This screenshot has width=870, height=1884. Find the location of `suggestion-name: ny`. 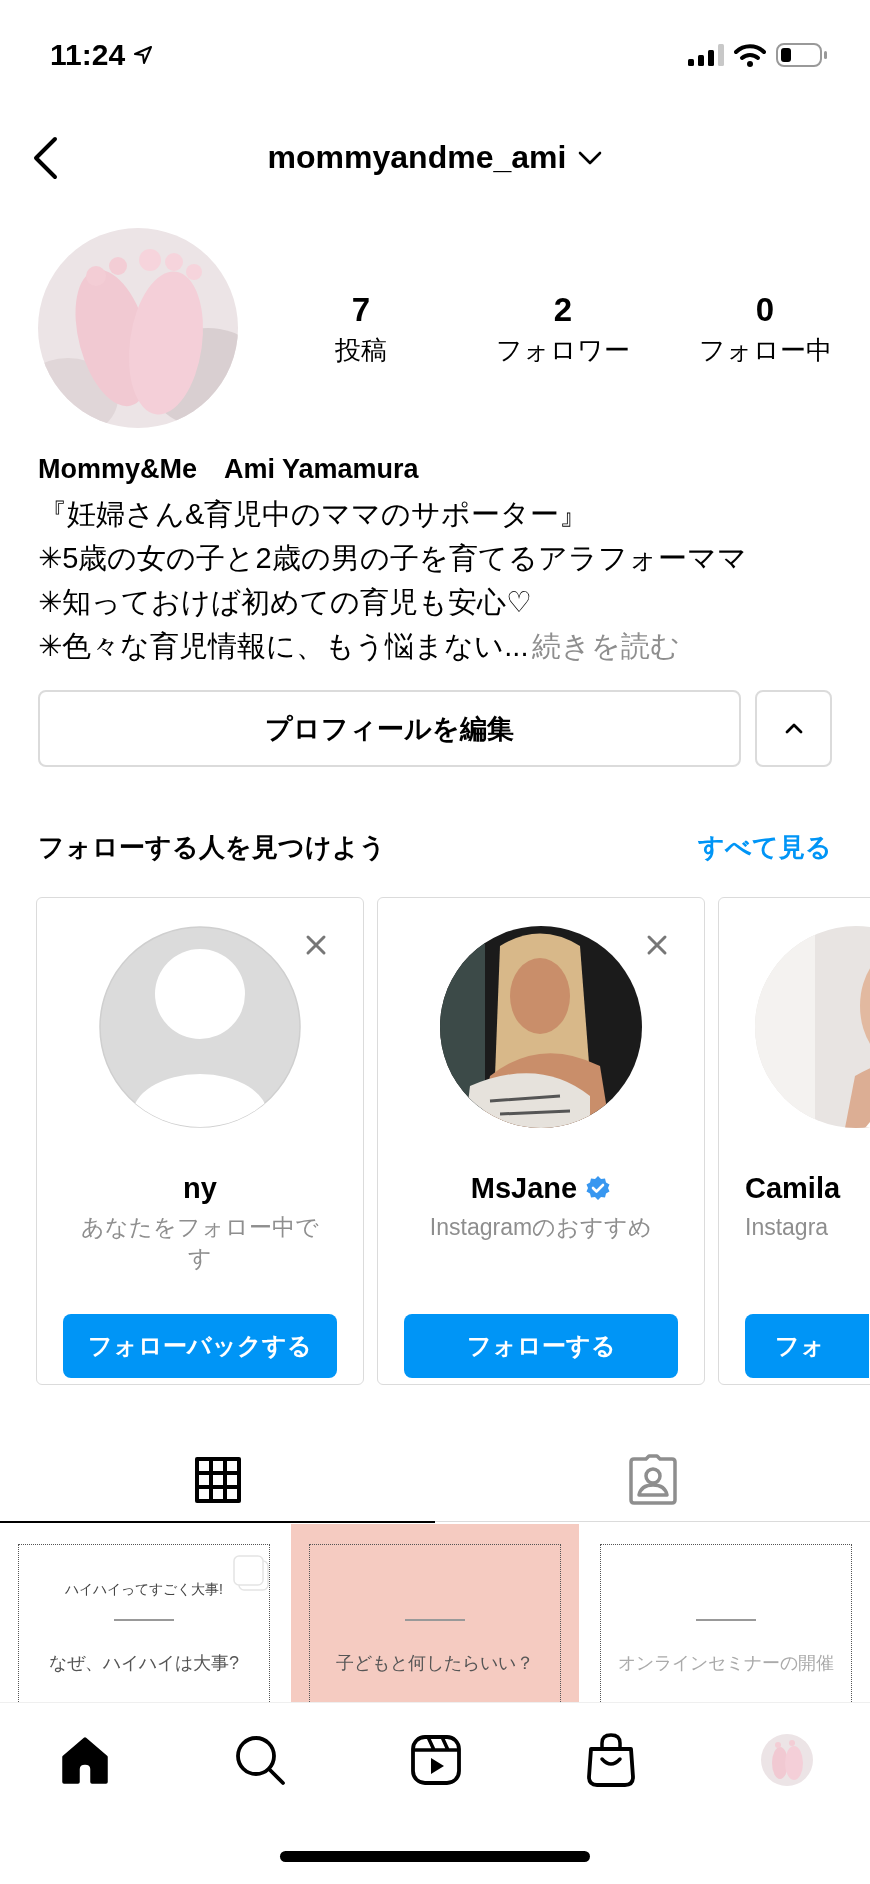

suggestion-name: ny is located at coordinates (200, 1188).